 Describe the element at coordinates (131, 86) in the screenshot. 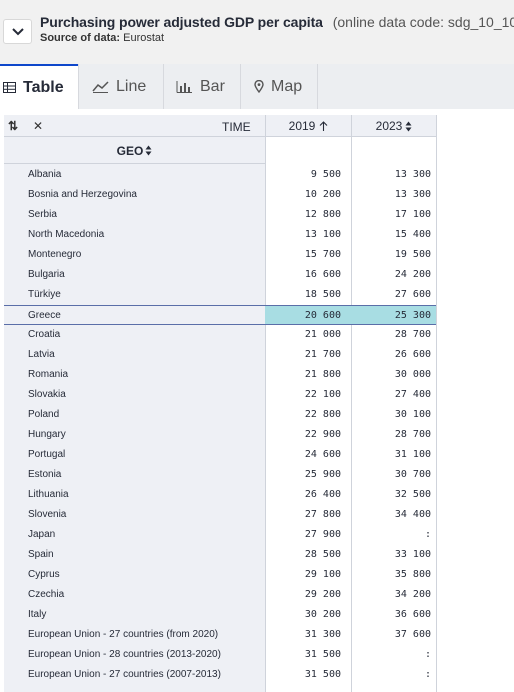

I see `tab-label-line: Line` at that location.